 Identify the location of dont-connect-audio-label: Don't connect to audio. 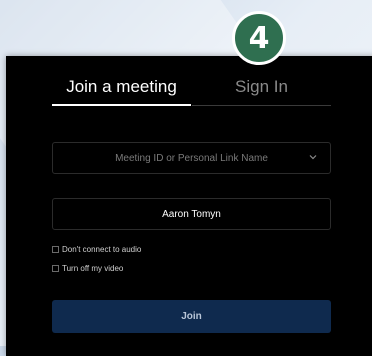
(102, 249).